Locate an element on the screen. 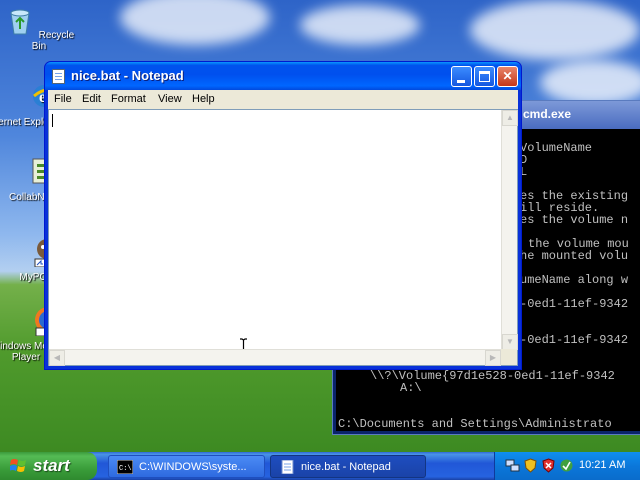 The width and height of the screenshot is (640, 480). windows-flag-icon is located at coordinates (18, 465).